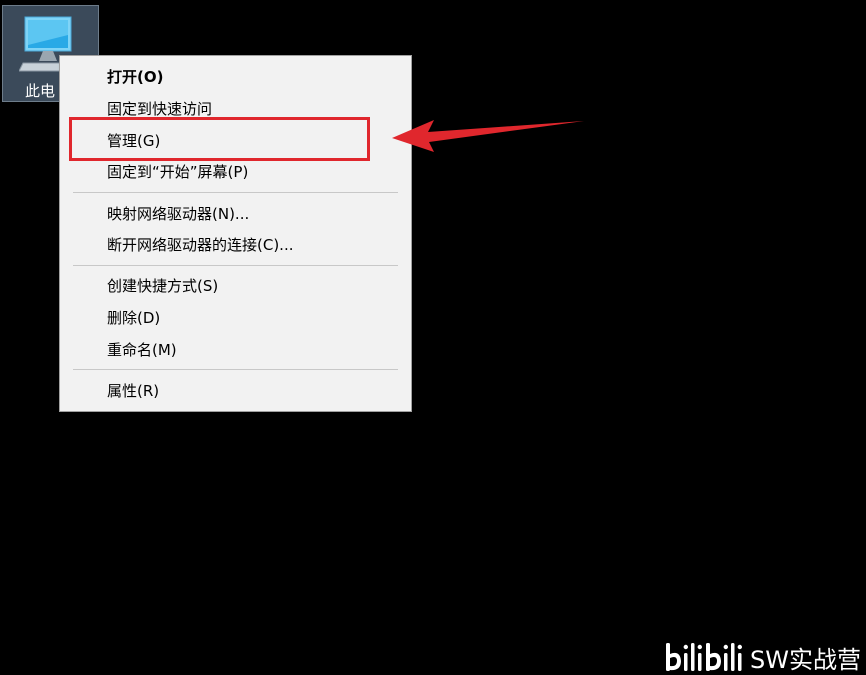 The height and width of the screenshot is (675, 866). Describe the element at coordinates (805, 659) in the screenshot. I see `watermark-channel-name: SW实战营` at that location.